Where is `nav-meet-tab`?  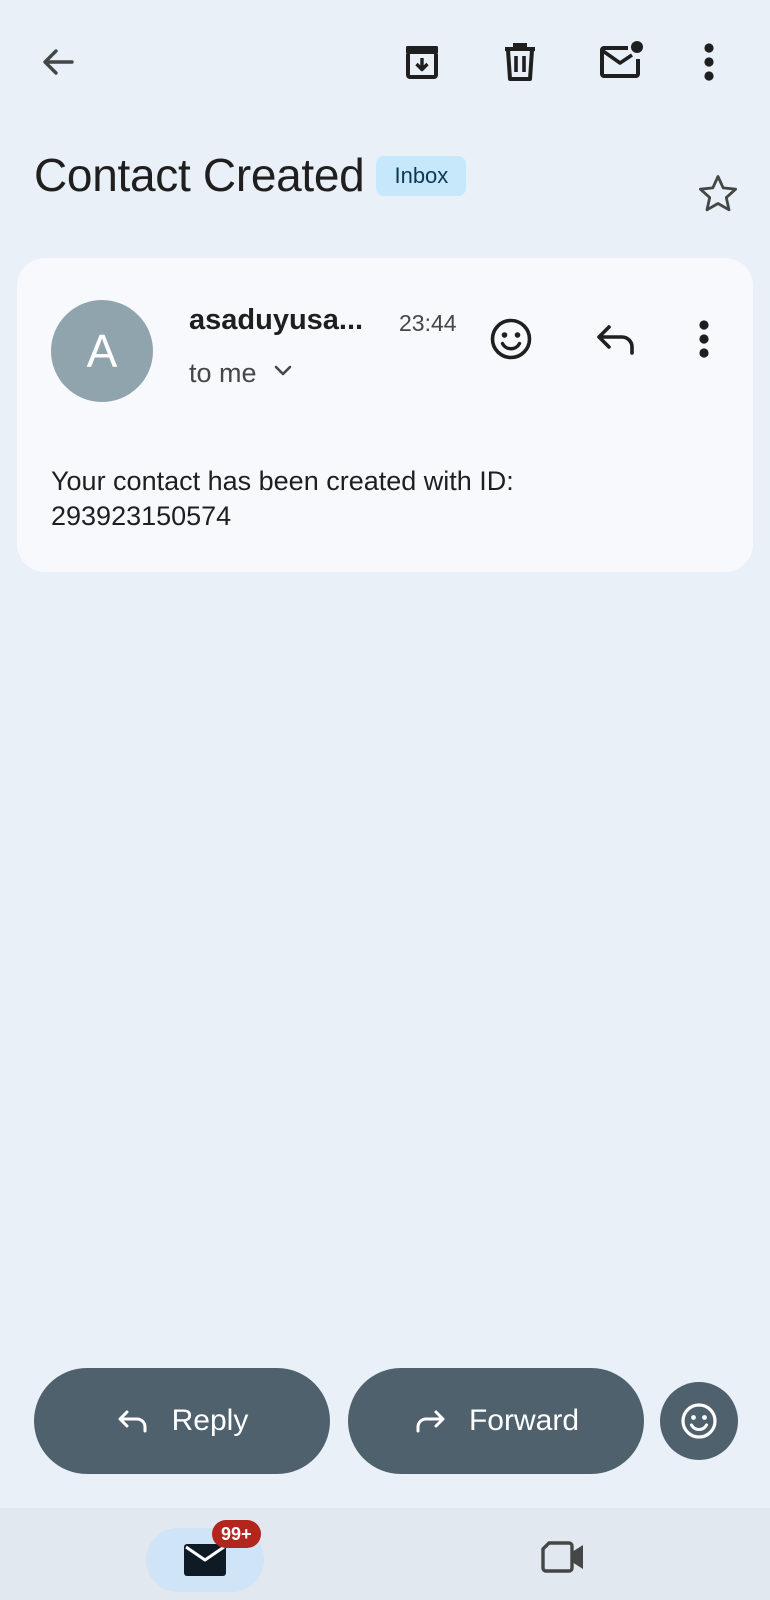
nav-meet-tab is located at coordinates (564, 1557).